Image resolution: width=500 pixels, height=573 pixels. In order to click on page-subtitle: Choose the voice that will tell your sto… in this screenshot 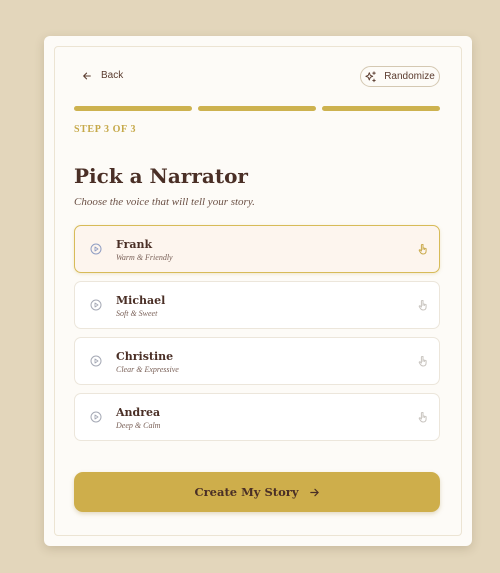, I will do `click(164, 202)`.